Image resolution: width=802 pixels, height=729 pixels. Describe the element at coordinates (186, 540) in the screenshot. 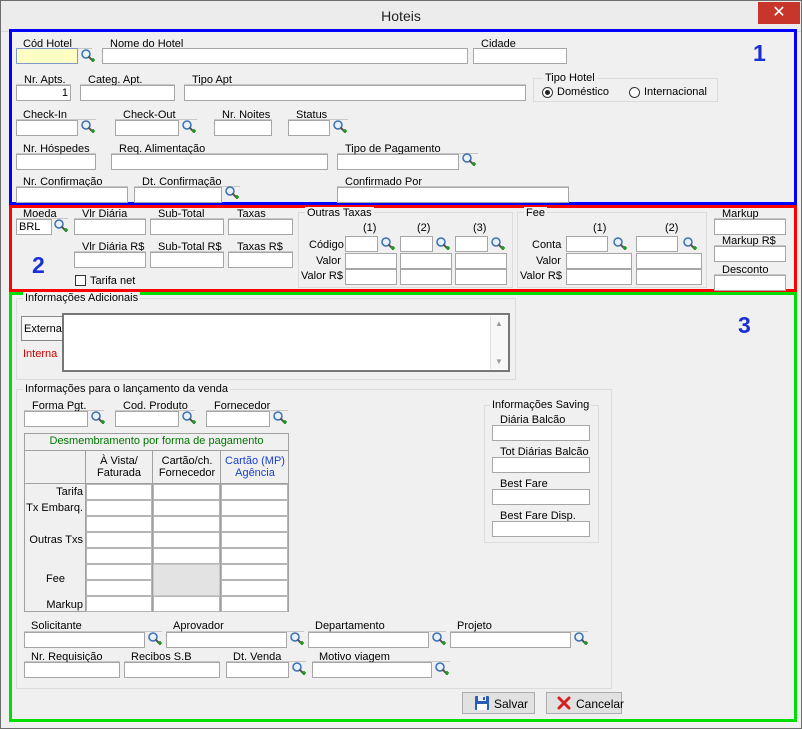

I see `cell-outras-2-cartao` at that location.